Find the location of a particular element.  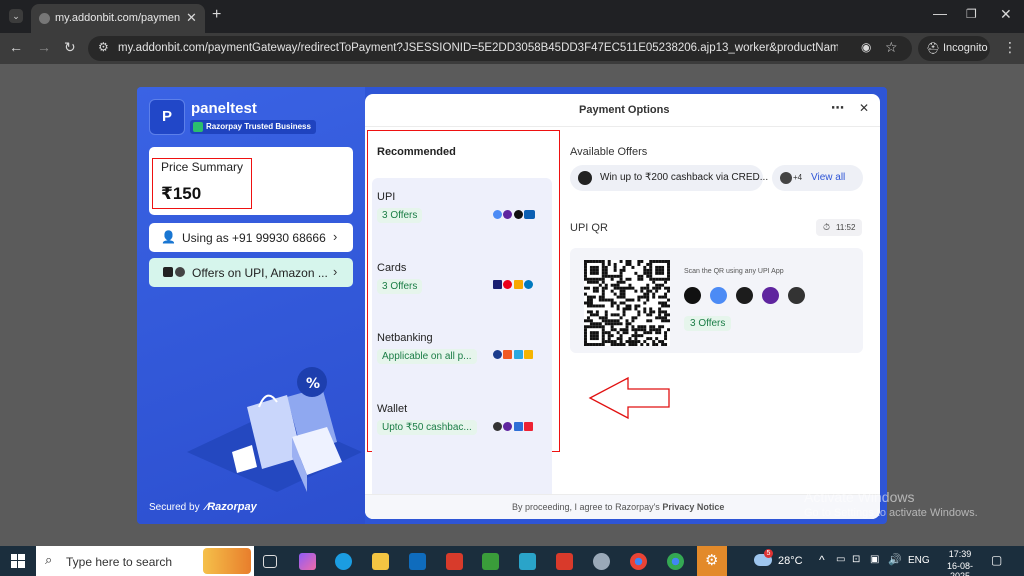

restore-icon: ❐ is located at coordinates (971, 14).